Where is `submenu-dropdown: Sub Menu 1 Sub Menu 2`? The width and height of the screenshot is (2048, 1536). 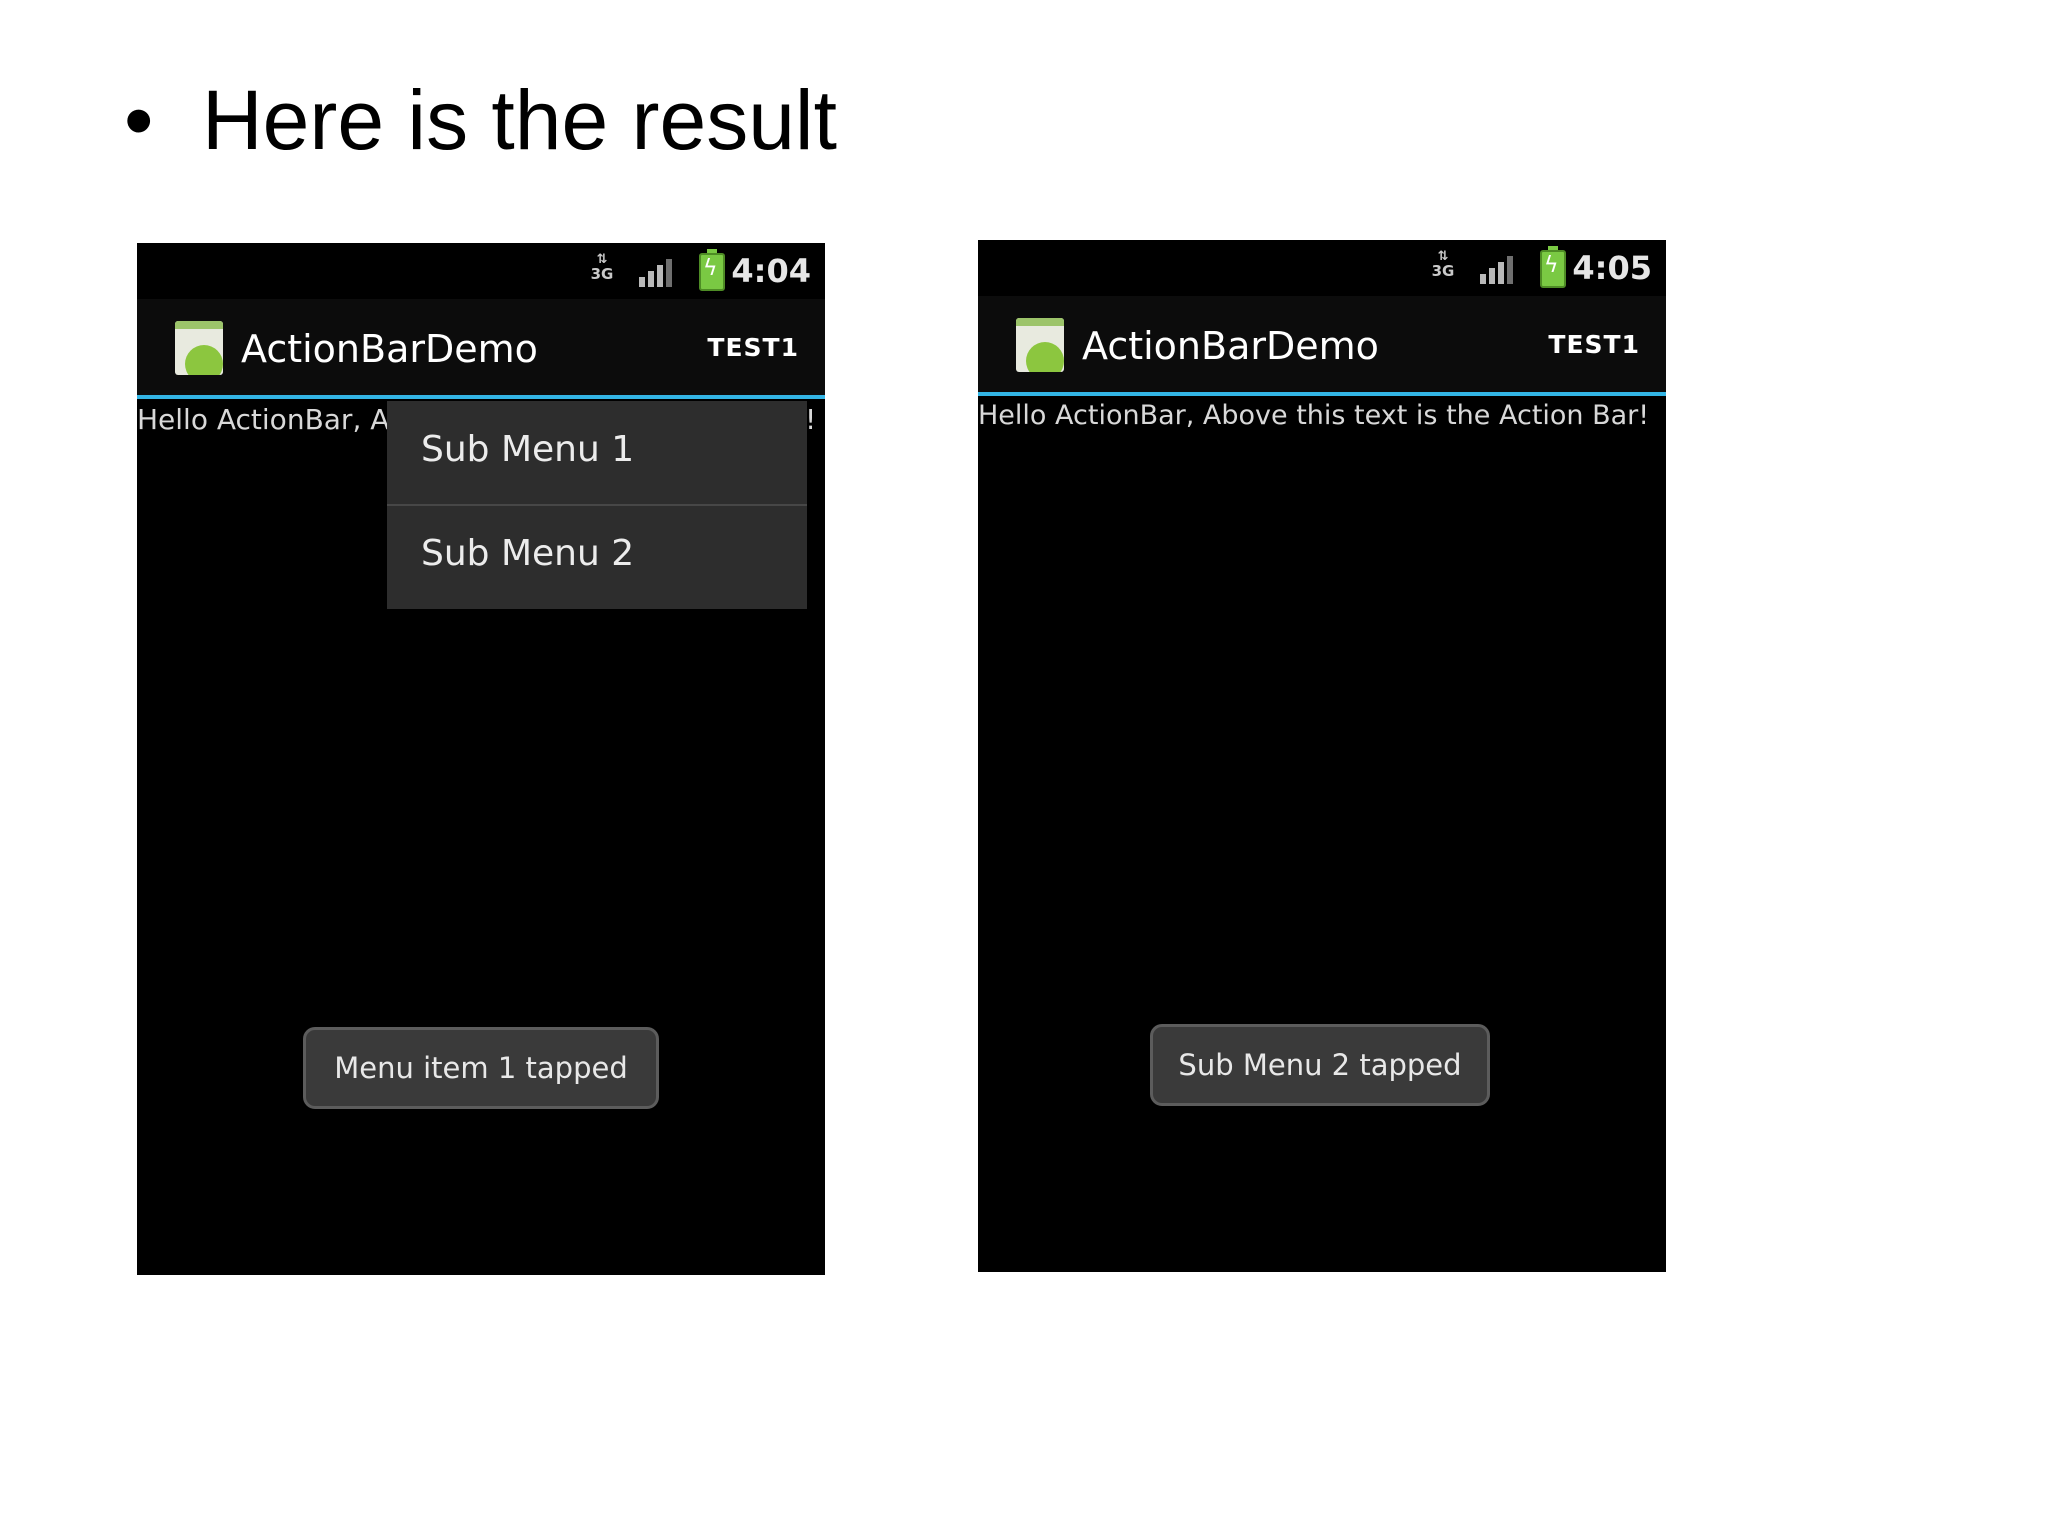
submenu-dropdown: Sub Menu 1 Sub Menu 2 is located at coordinates (597, 505).